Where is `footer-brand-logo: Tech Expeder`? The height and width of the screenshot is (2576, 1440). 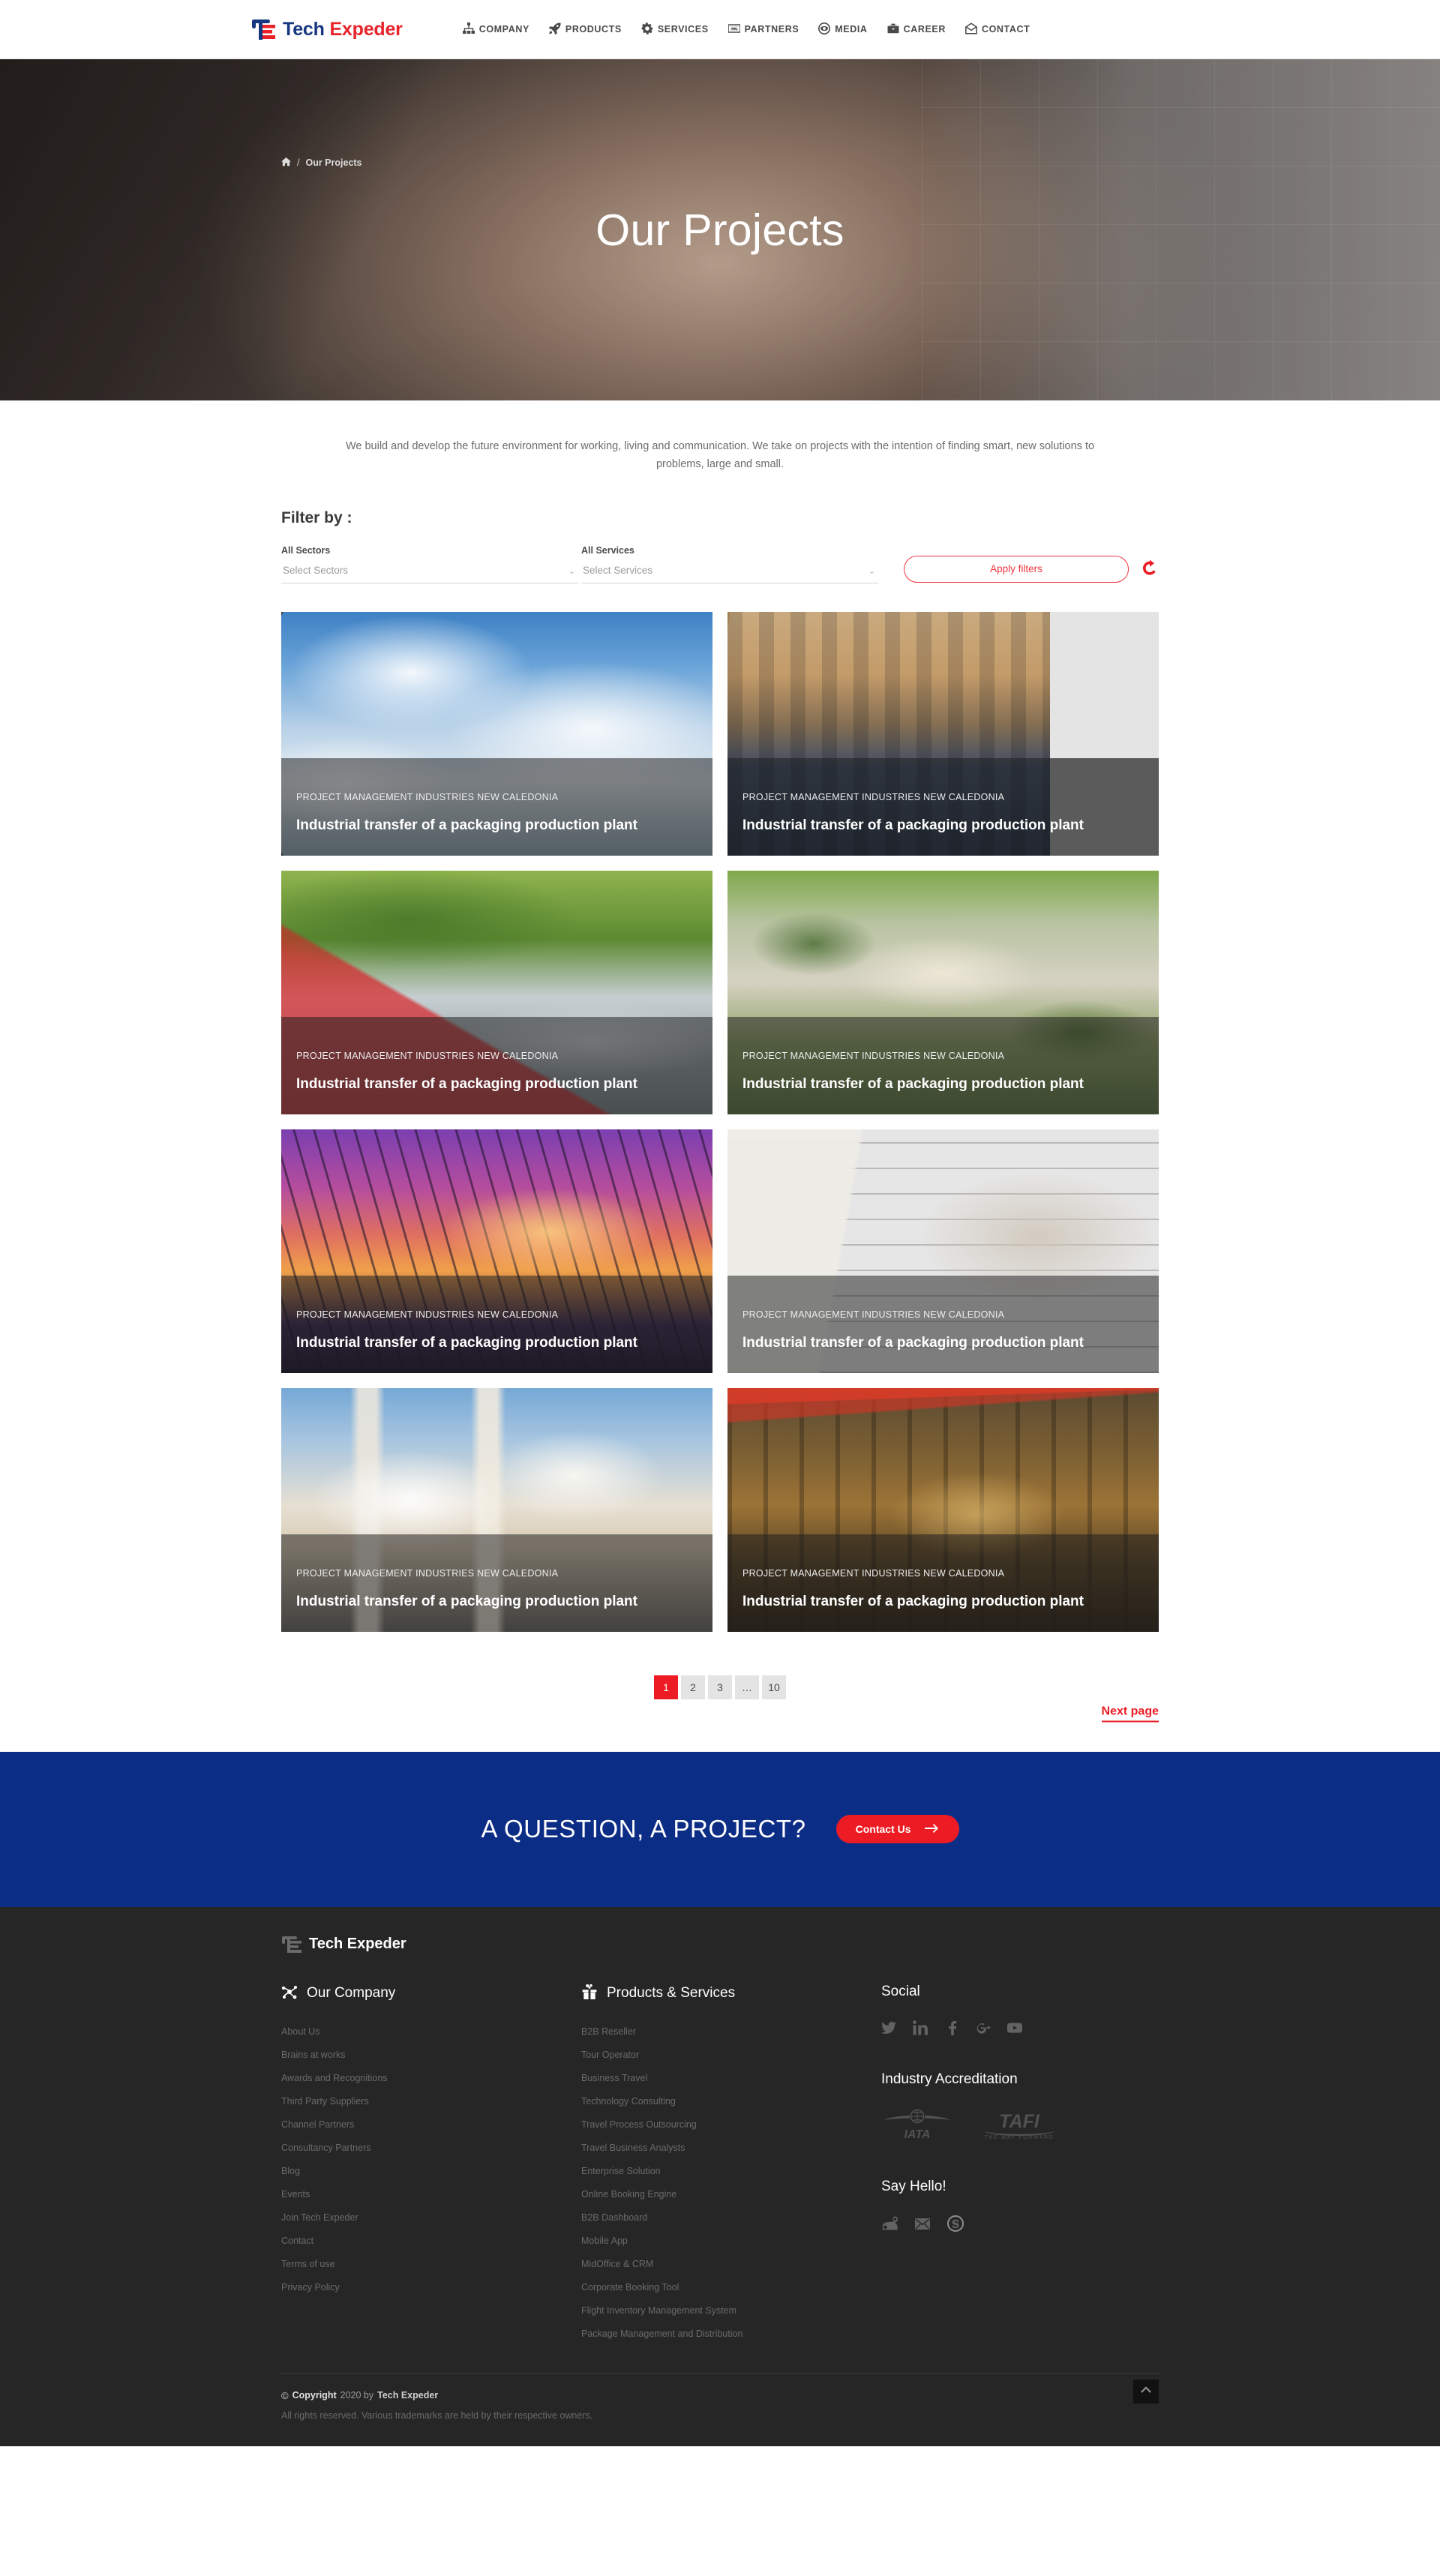
footer-brand-logo: Tech Expeder is located at coordinates (720, 1945).